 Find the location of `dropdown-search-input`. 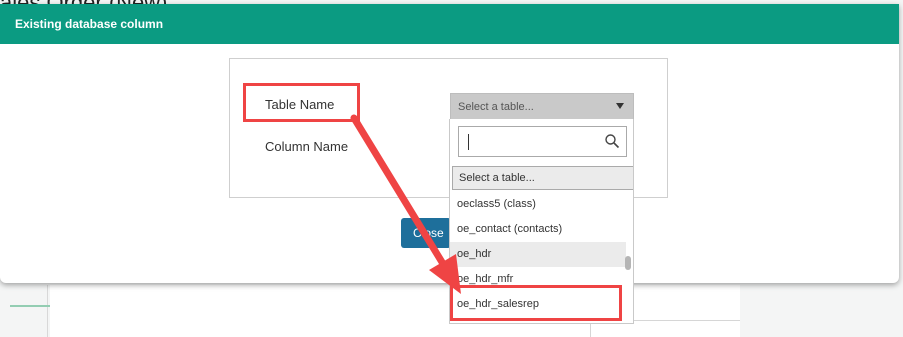

dropdown-search-input is located at coordinates (542, 141).